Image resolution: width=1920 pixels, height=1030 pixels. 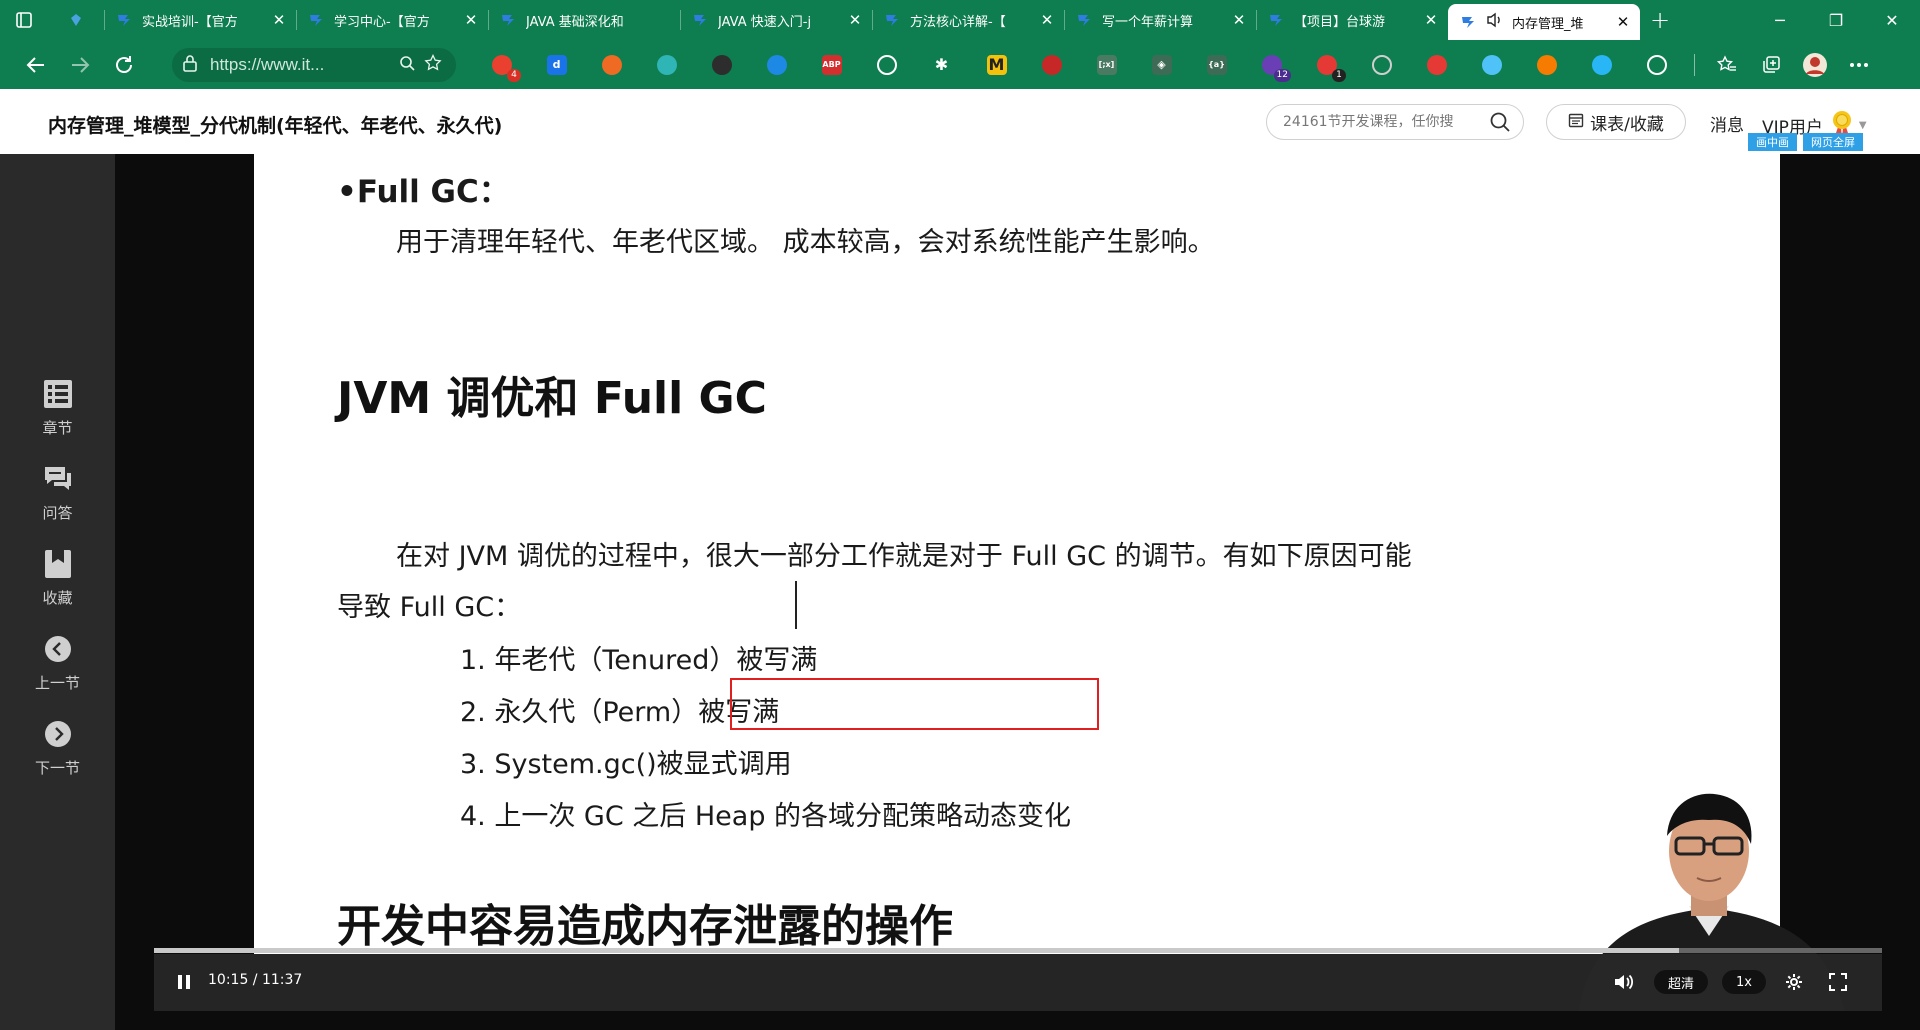 I want to click on new-tab-button: +, so click(x=1660, y=20).